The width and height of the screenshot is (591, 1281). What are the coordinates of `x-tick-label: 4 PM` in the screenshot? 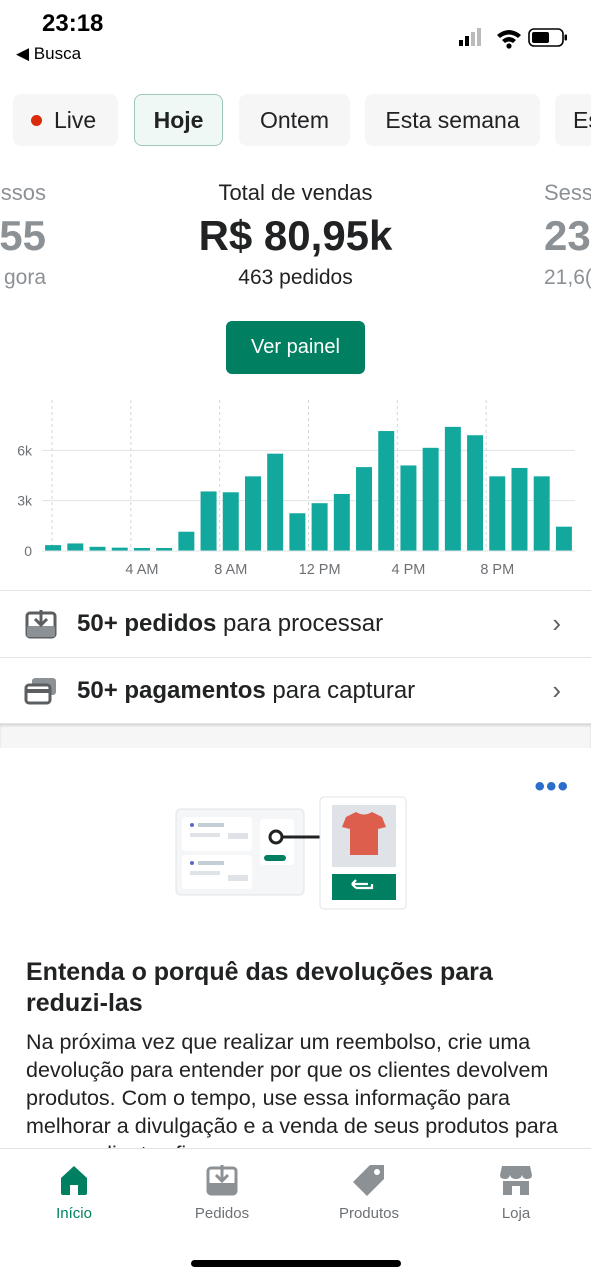 It's located at (409, 570).